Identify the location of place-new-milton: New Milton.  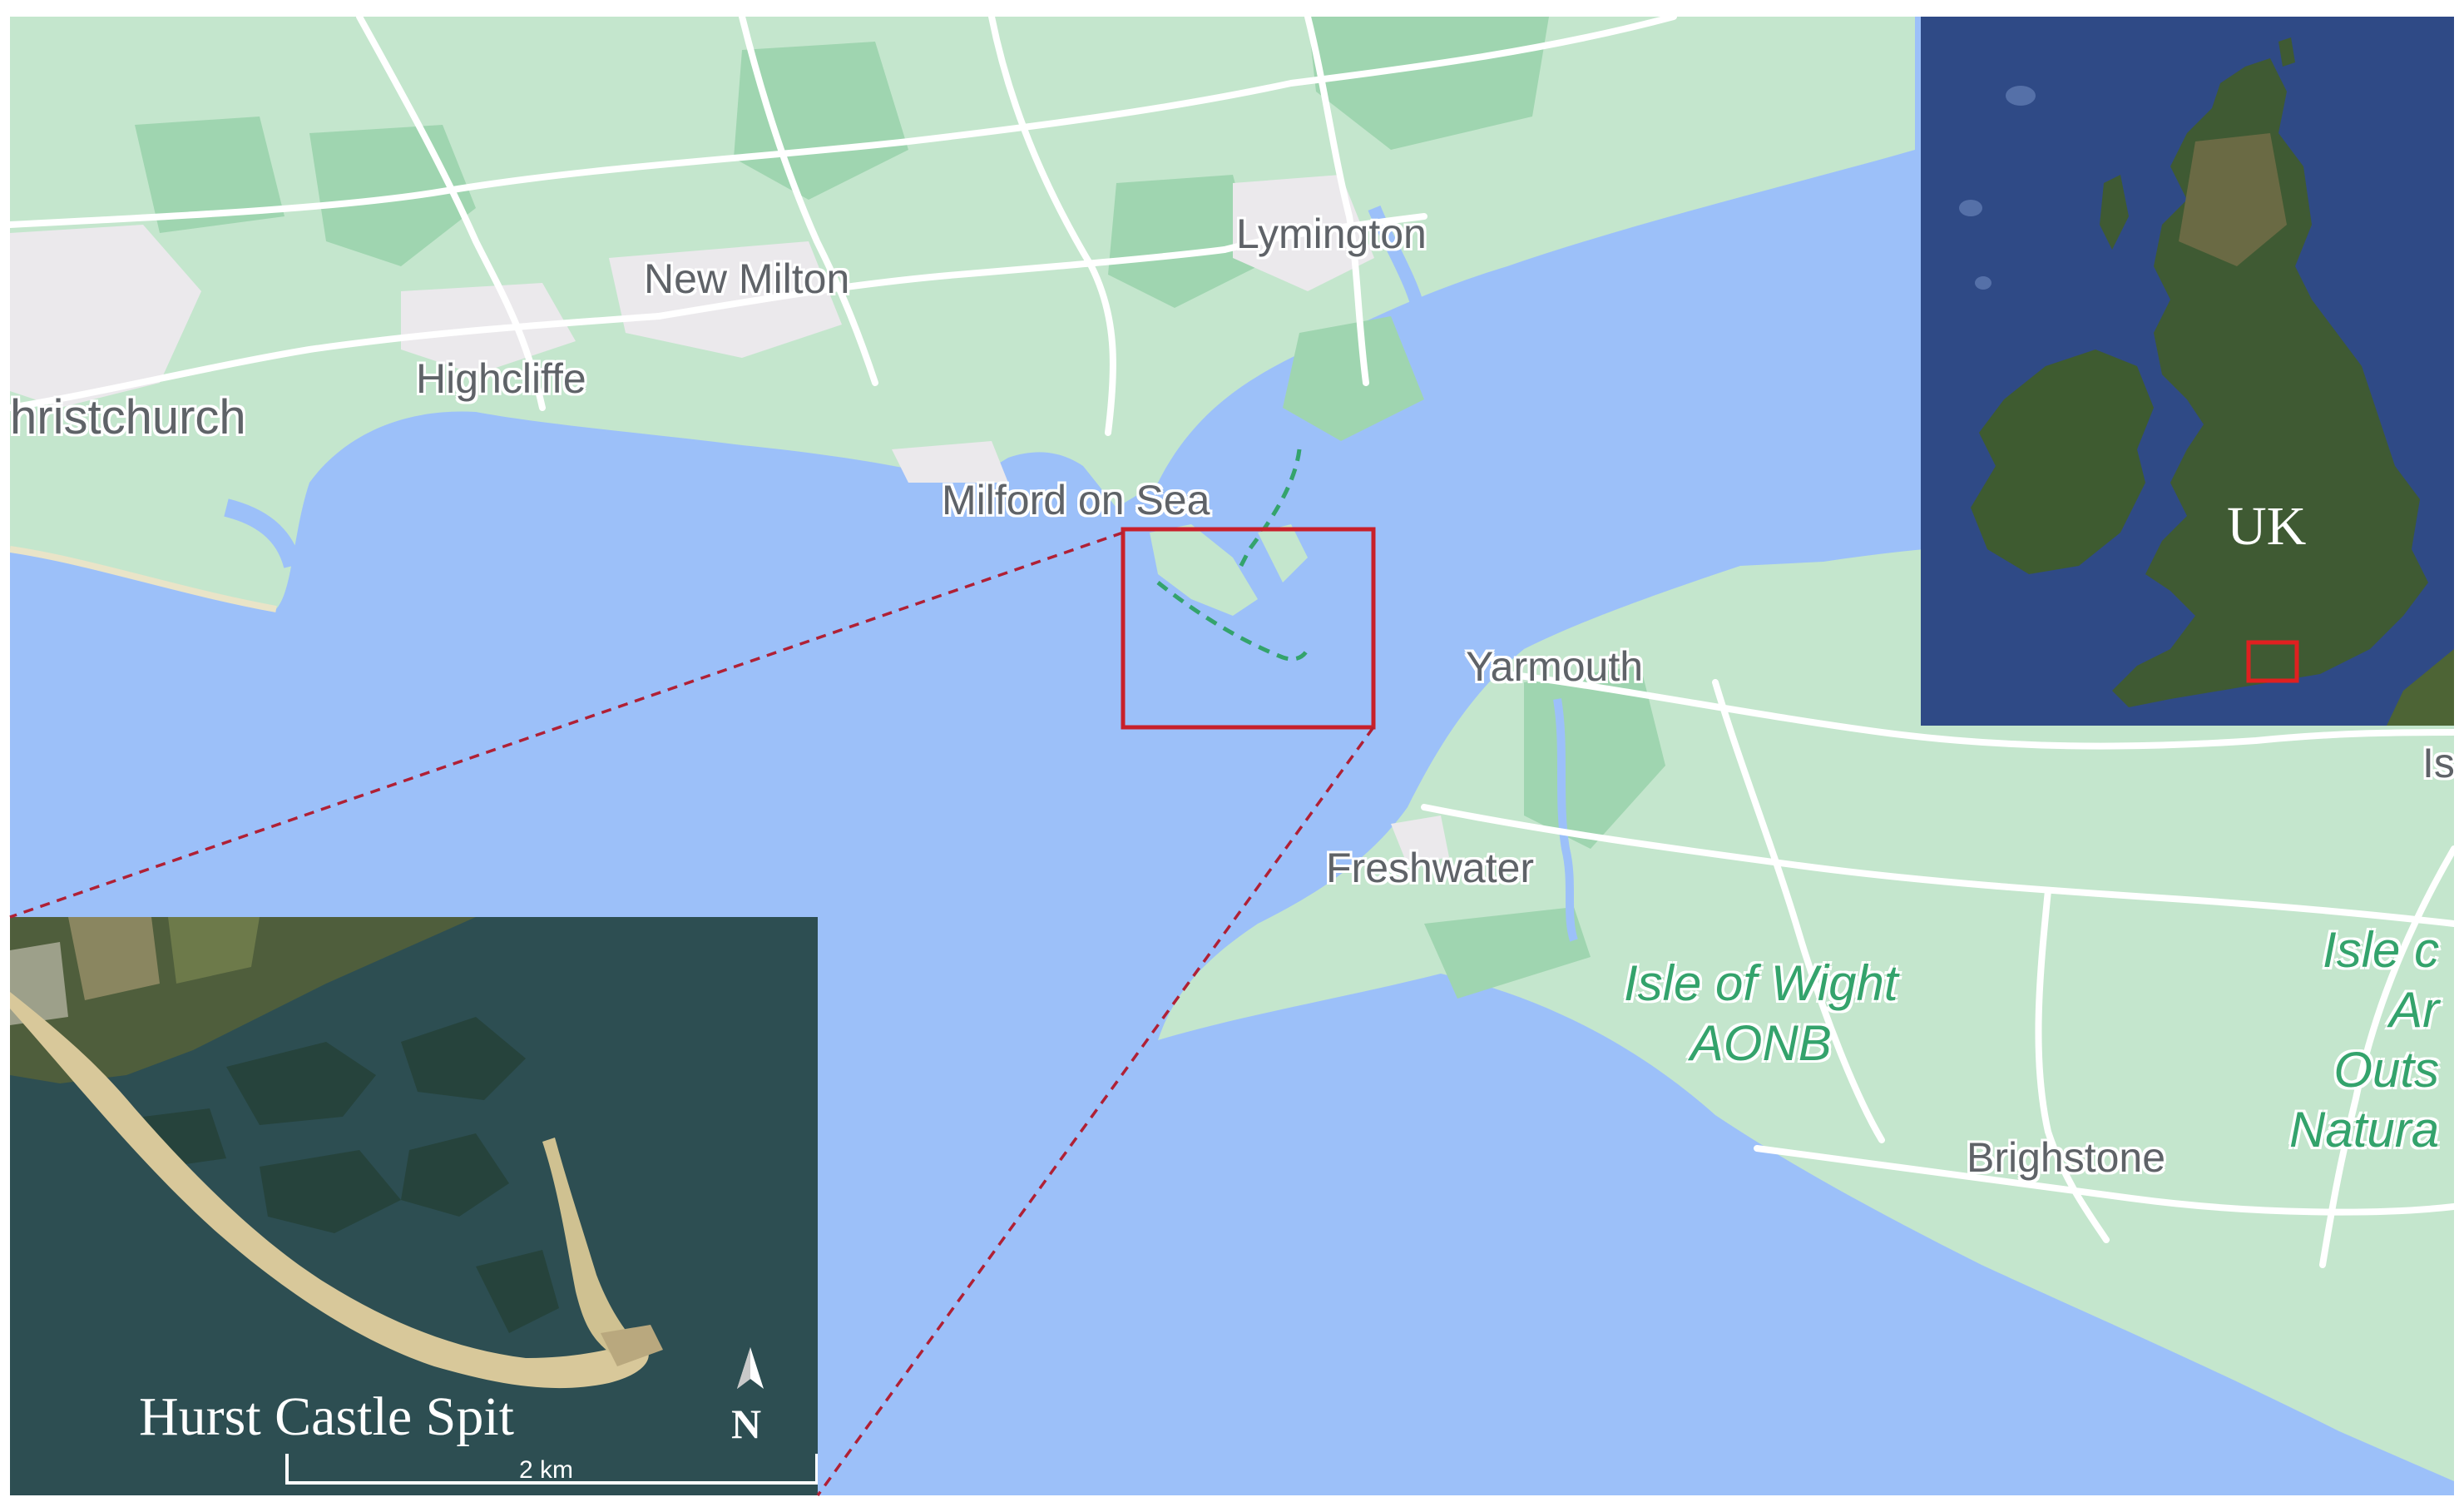
(747, 278).